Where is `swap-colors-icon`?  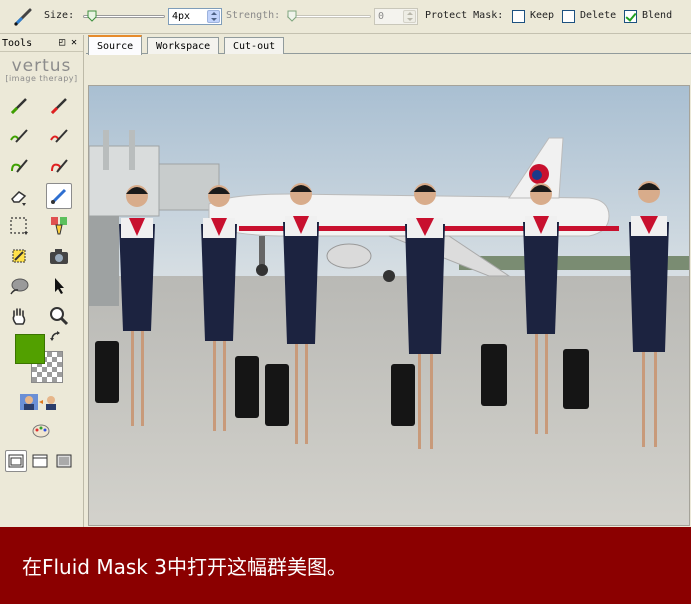 swap-colors-icon is located at coordinates (56, 337).